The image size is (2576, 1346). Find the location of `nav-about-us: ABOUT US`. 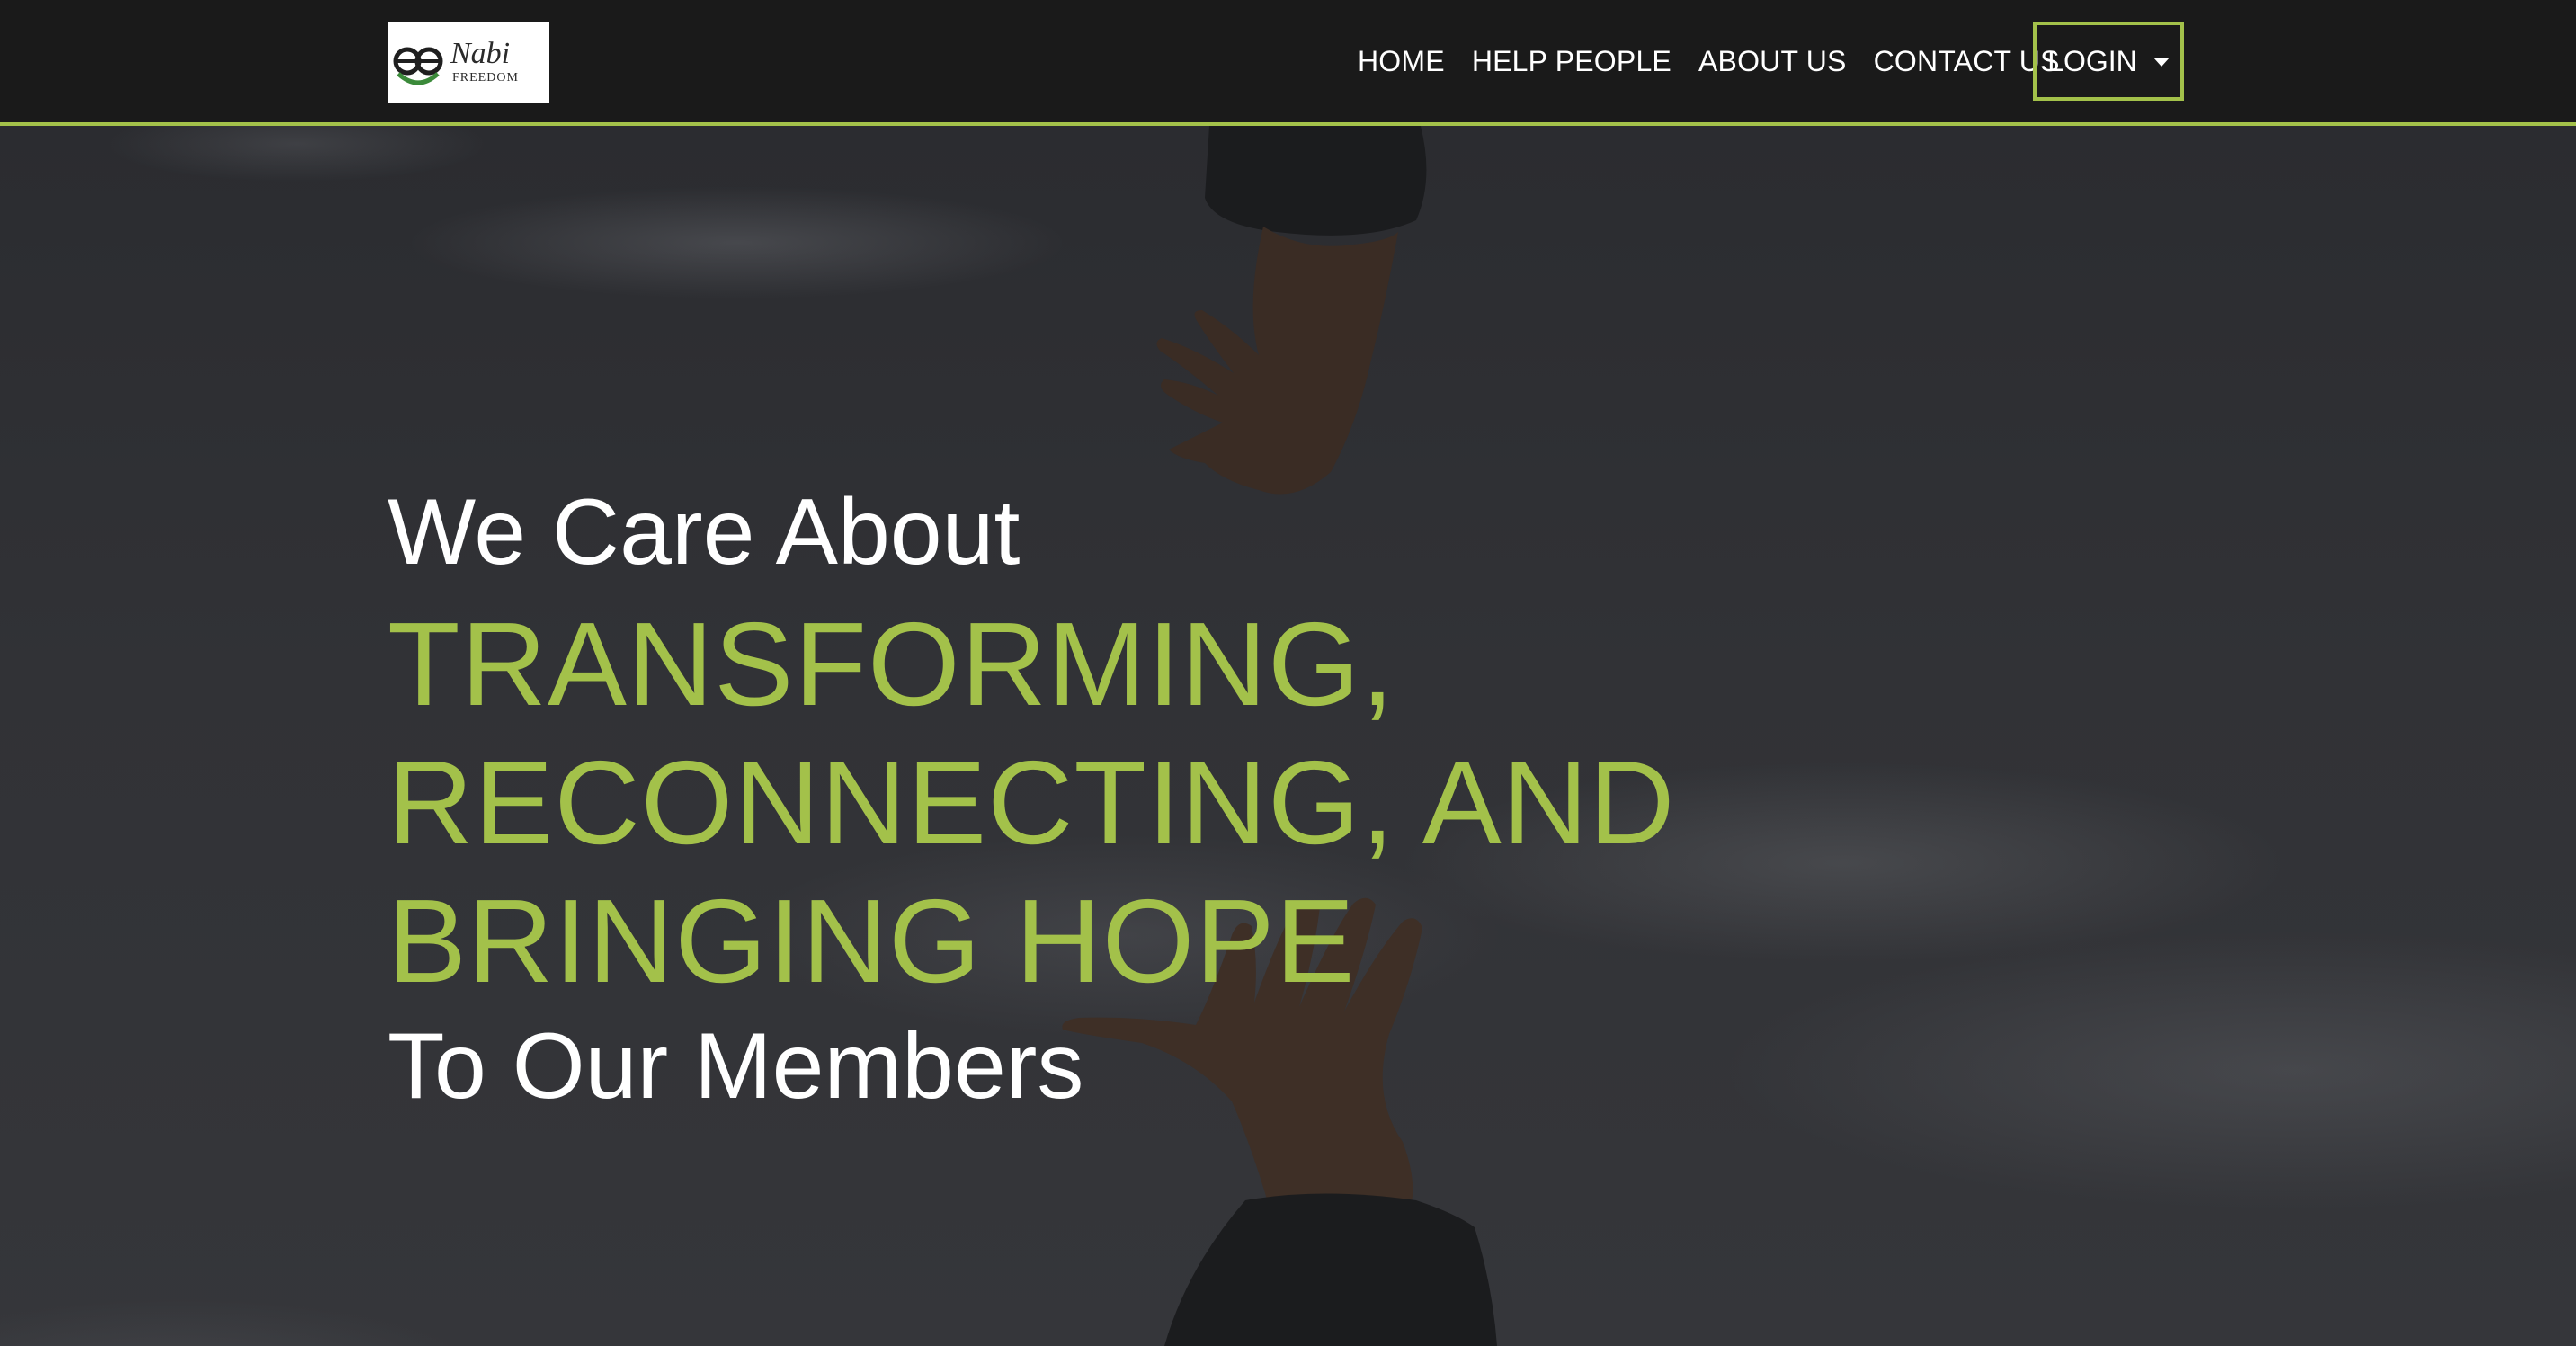

nav-about-us: ABOUT US is located at coordinates (1773, 61).